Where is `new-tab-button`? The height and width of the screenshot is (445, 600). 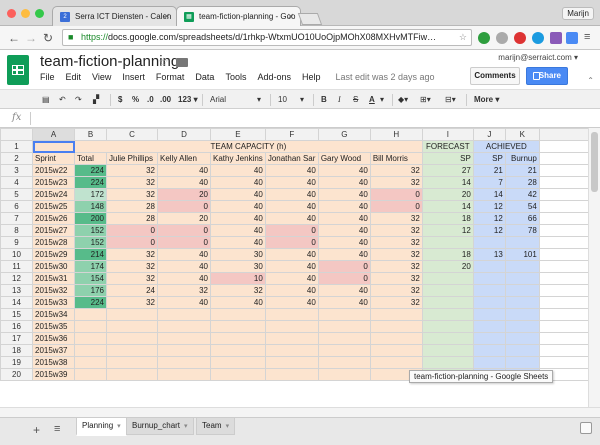 new-tab-button is located at coordinates (310, 19).